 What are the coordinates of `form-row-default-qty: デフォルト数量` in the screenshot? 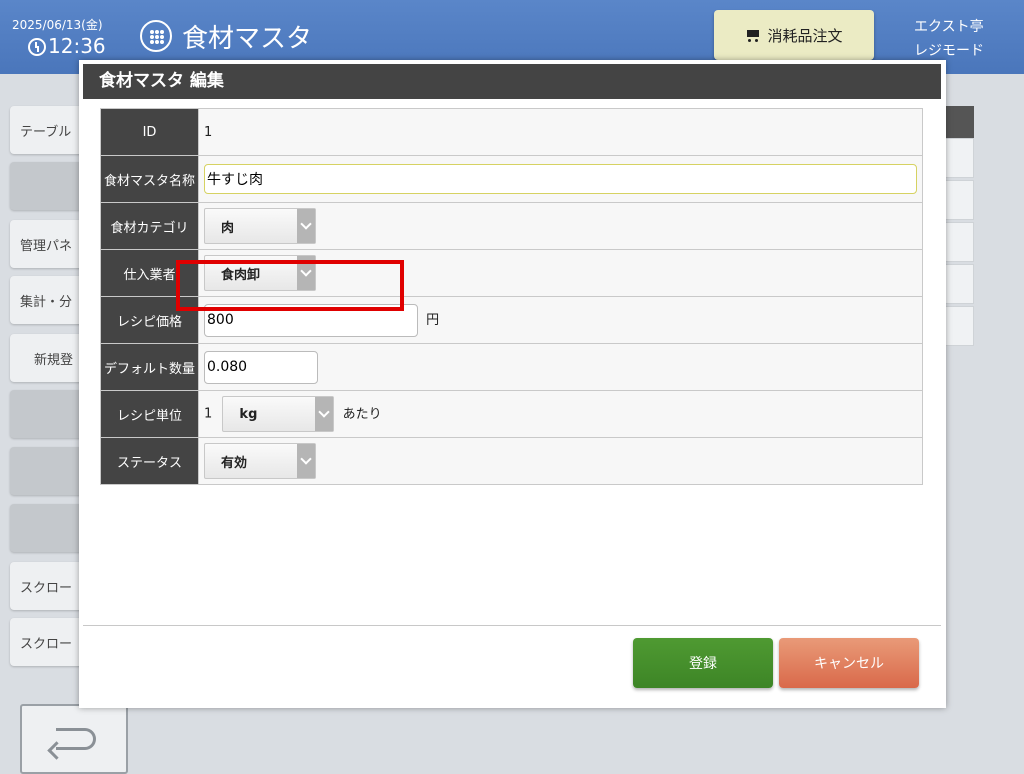 It's located at (511, 367).